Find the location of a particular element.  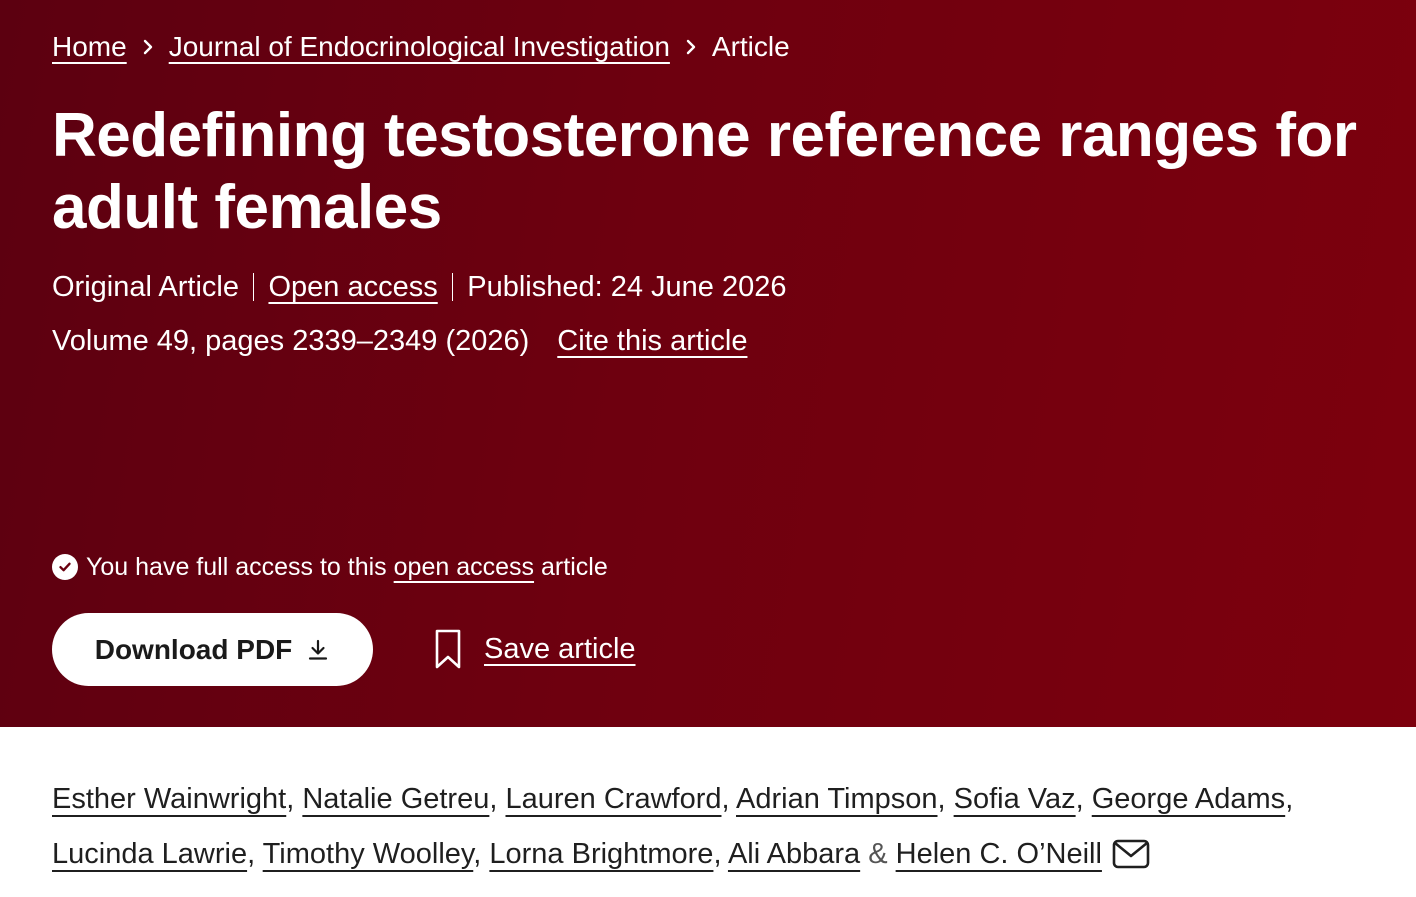

breadcrumb-home-link: Home is located at coordinates (89, 47).